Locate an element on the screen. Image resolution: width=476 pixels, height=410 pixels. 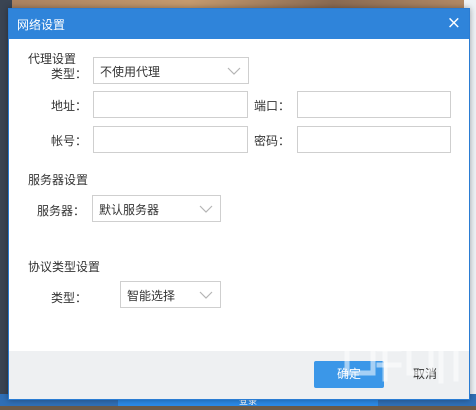
address-input is located at coordinates (170, 104).